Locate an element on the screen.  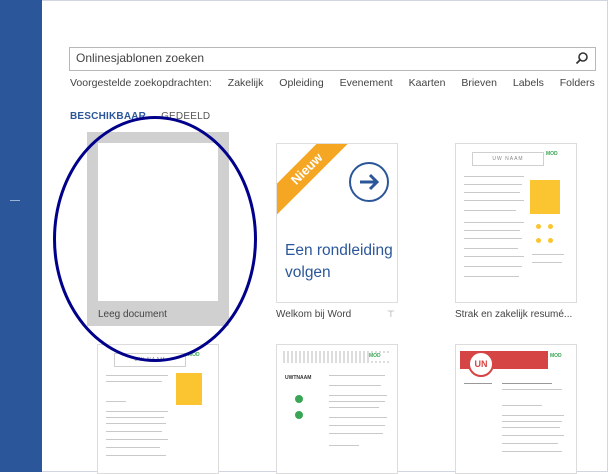
new-badge: Nieuw is located at coordinates (317, 182).